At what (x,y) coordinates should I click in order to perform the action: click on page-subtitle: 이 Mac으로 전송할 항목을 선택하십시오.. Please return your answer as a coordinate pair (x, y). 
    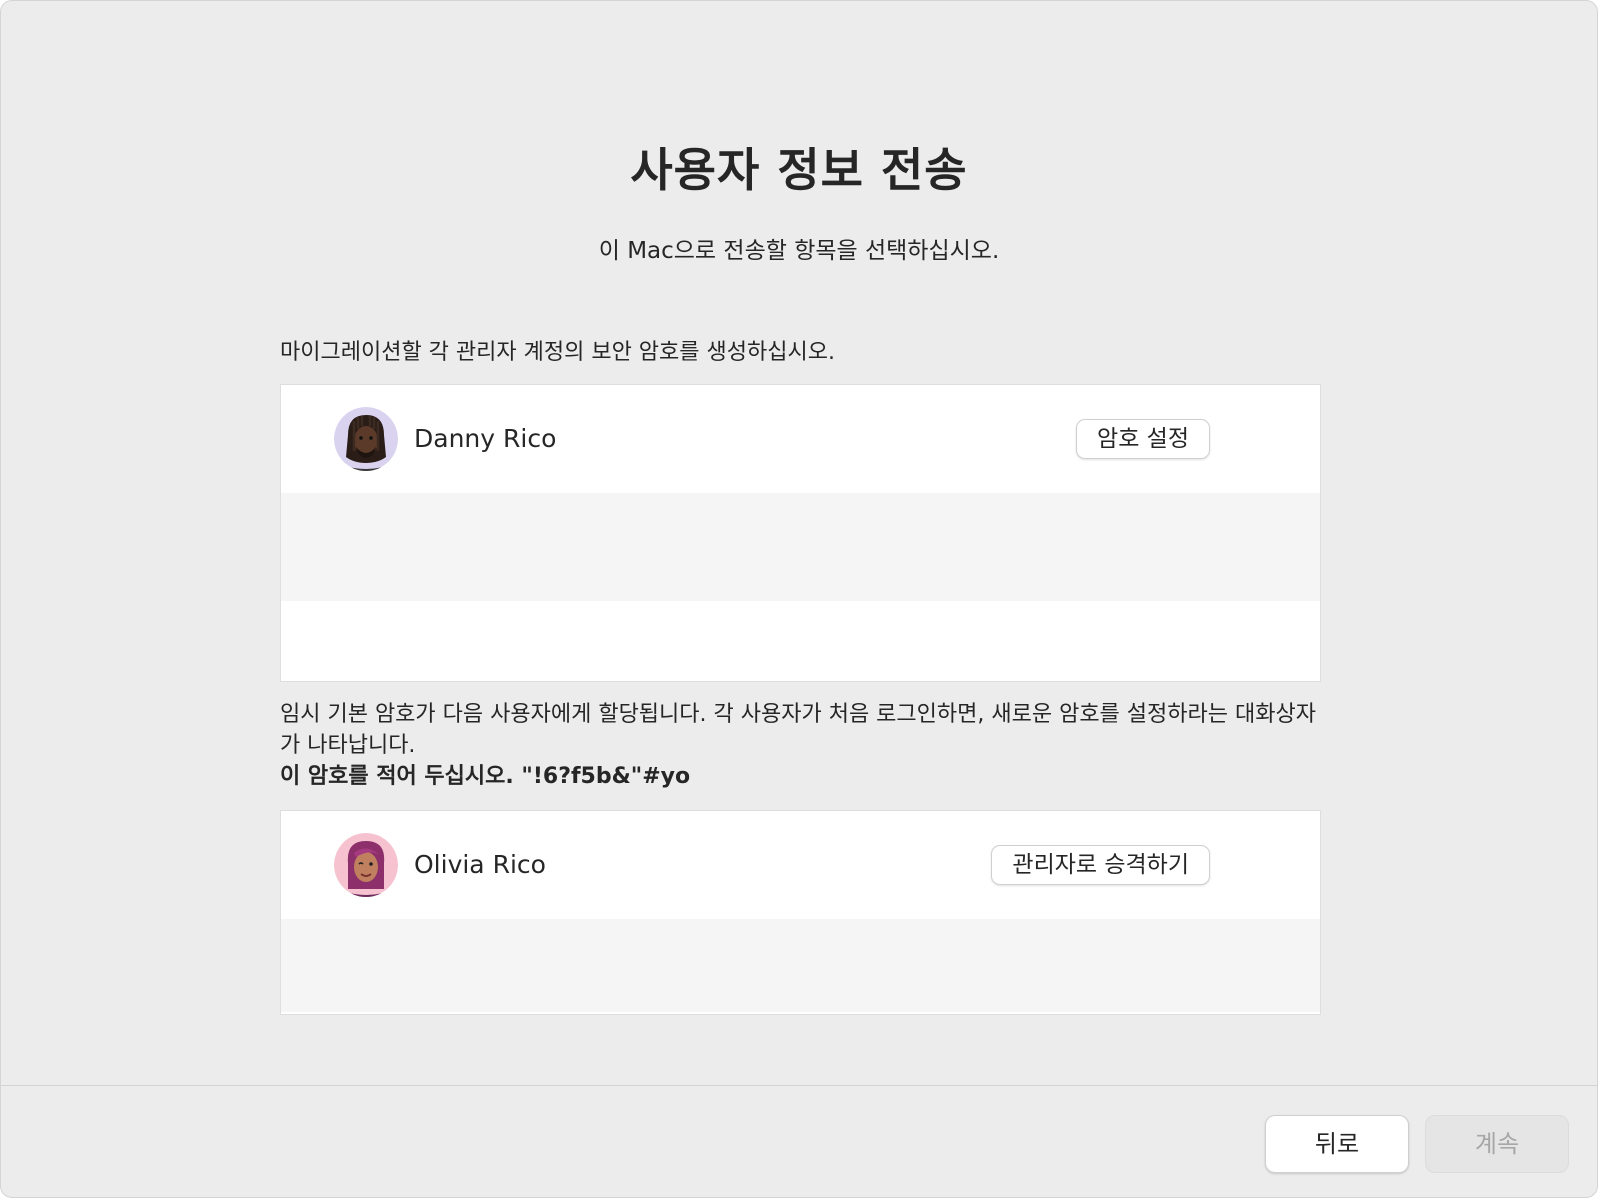
    Looking at the image, I should click on (799, 251).